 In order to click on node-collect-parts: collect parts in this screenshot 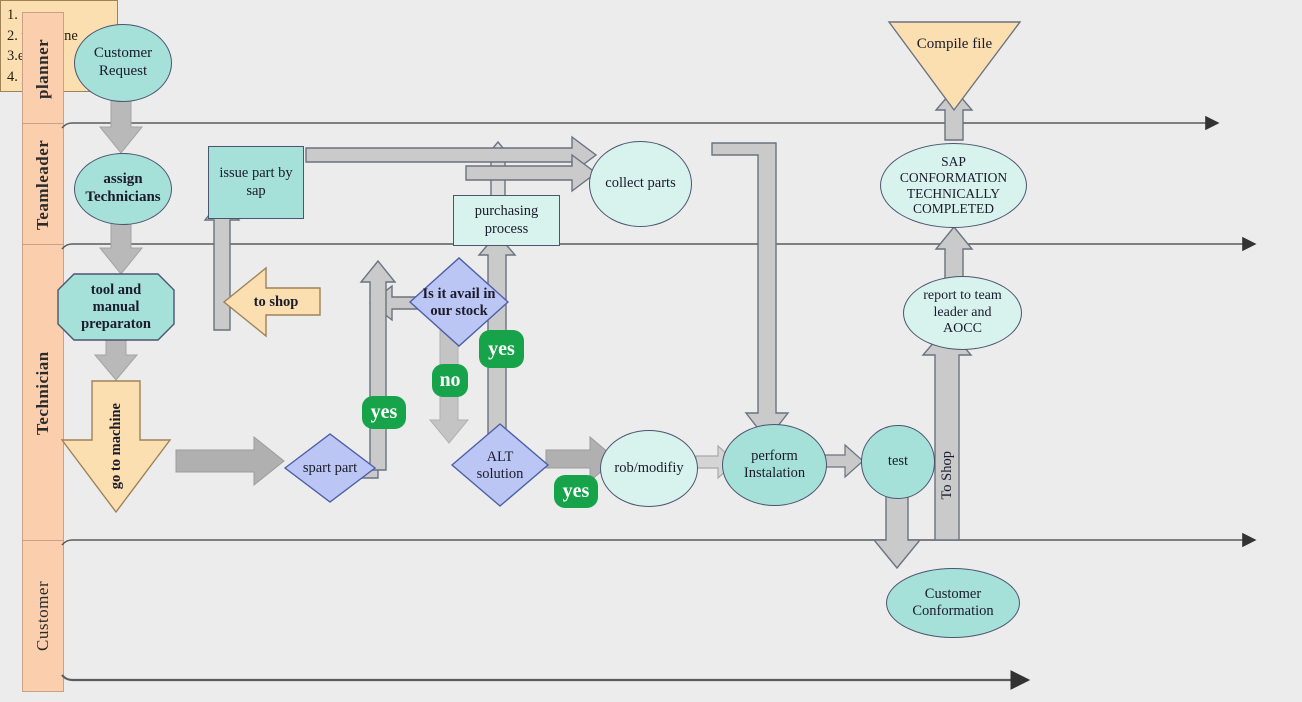, I will do `click(640, 184)`.